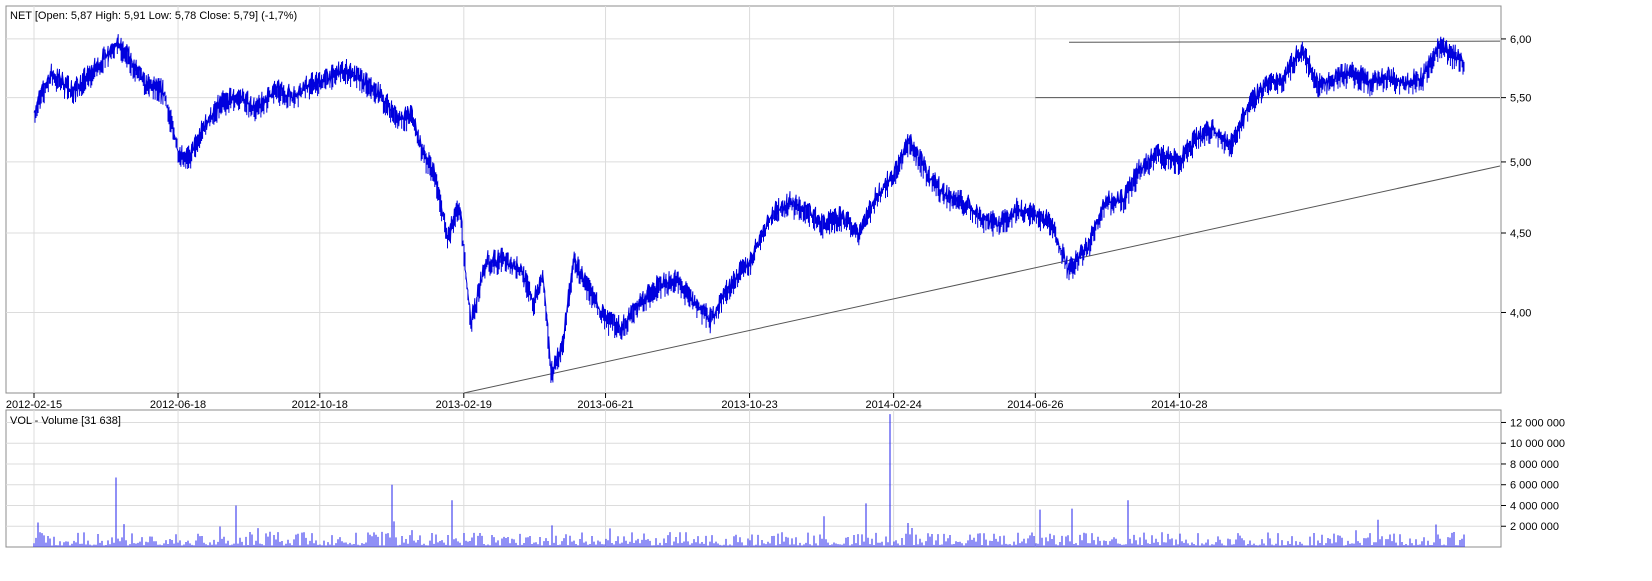 Image resolution: width=1652 pixels, height=581 pixels. What do you see at coordinates (178, 405) in the screenshot?
I see `x-tick-label: 2012-06-18` at bounding box center [178, 405].